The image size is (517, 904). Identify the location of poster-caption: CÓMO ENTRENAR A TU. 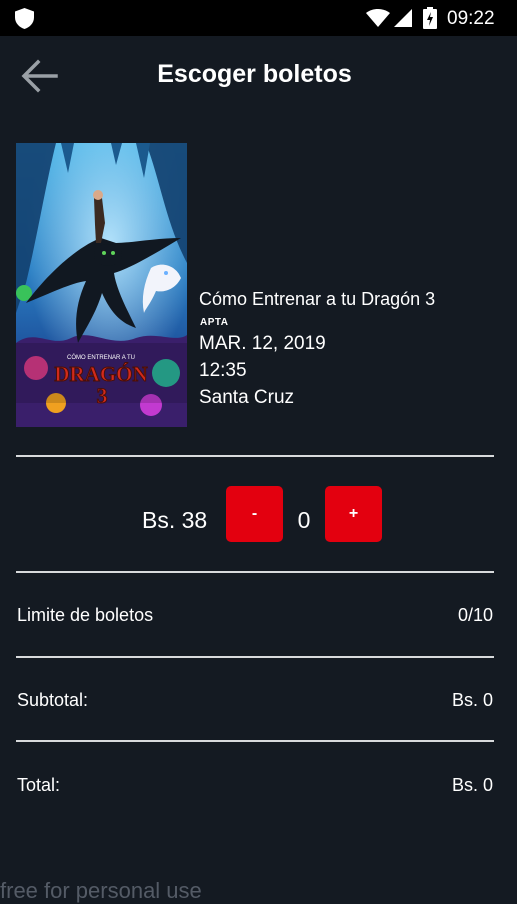
(101, 357).